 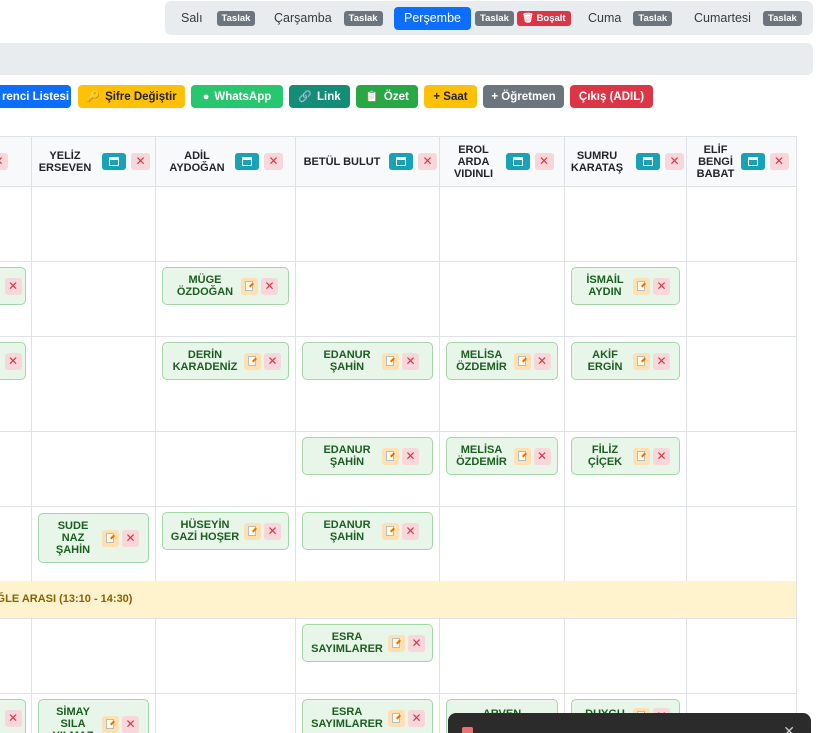 I want to click on lesson-card: AKİF ERGİN ✕, so click(x=625, y=361).